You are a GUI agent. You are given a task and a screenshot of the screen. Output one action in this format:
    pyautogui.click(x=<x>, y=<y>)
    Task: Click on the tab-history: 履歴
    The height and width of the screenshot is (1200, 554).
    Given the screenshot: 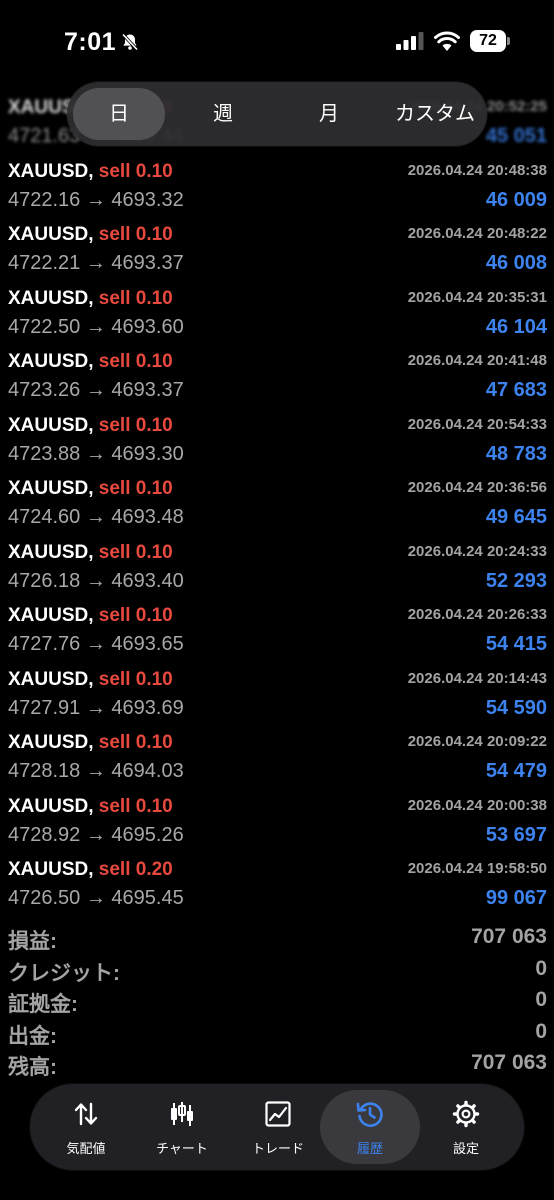 What is the action you would take?
    pyautogui.click(x=370, y=1127)
    